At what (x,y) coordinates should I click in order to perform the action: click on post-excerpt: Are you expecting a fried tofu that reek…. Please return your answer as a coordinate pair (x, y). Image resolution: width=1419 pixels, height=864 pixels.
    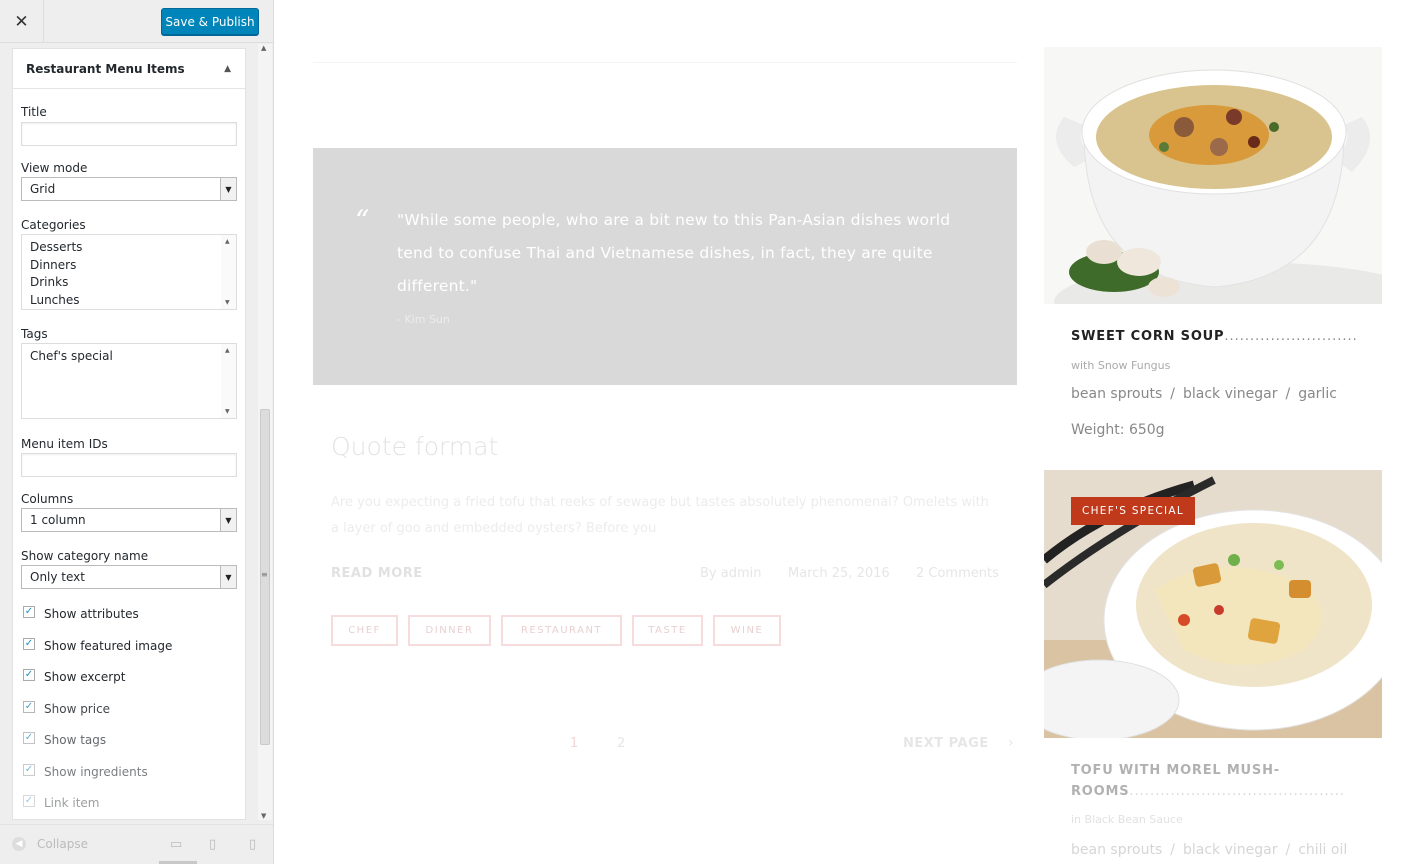
    Looking at the image, I should click on (660, 515).